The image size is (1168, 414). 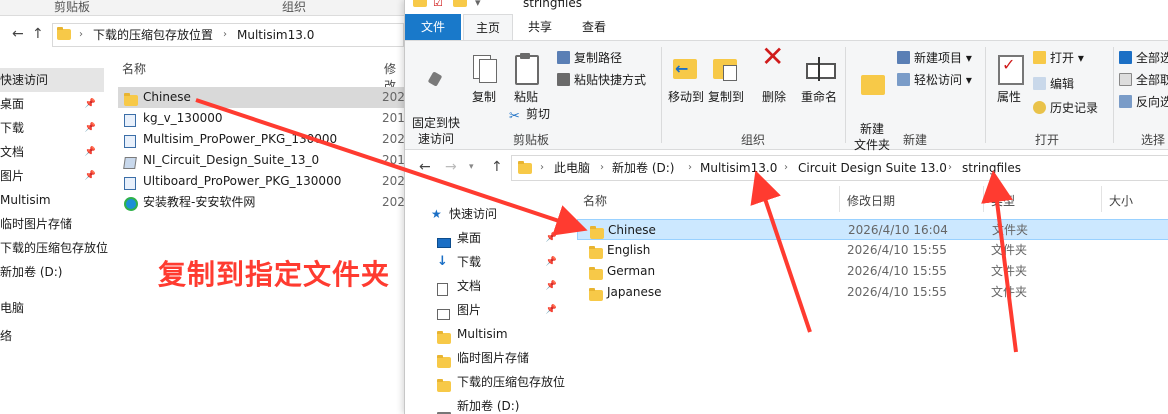 I want to click on file-row: Multisim_ProPower_PKG_130000 202, so click(x=261, y=139).